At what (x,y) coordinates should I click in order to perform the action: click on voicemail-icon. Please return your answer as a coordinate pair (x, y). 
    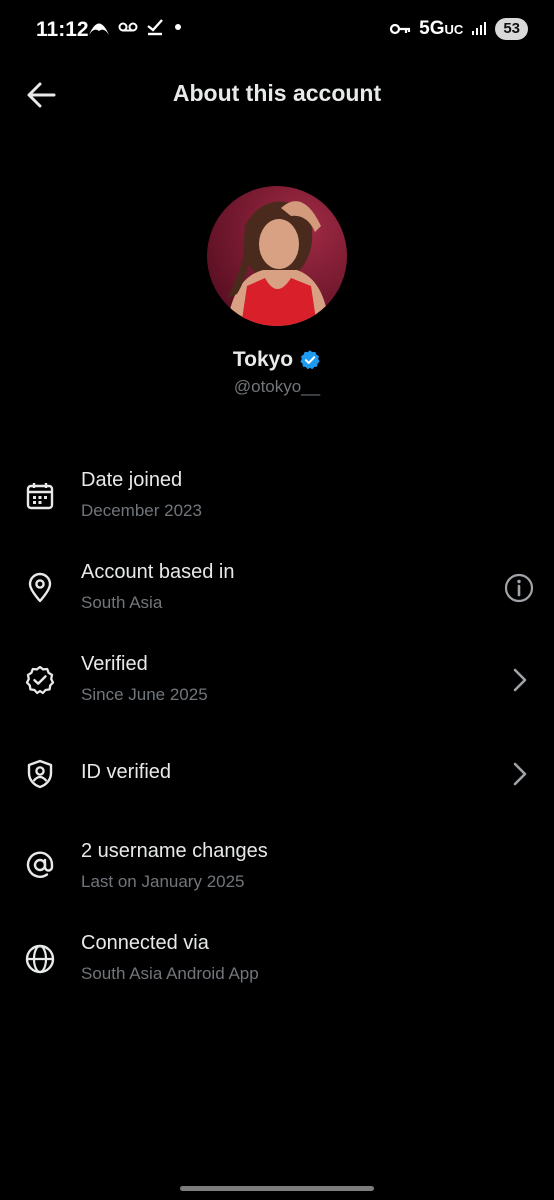
    Looking at the image, I should click on (128, 27).